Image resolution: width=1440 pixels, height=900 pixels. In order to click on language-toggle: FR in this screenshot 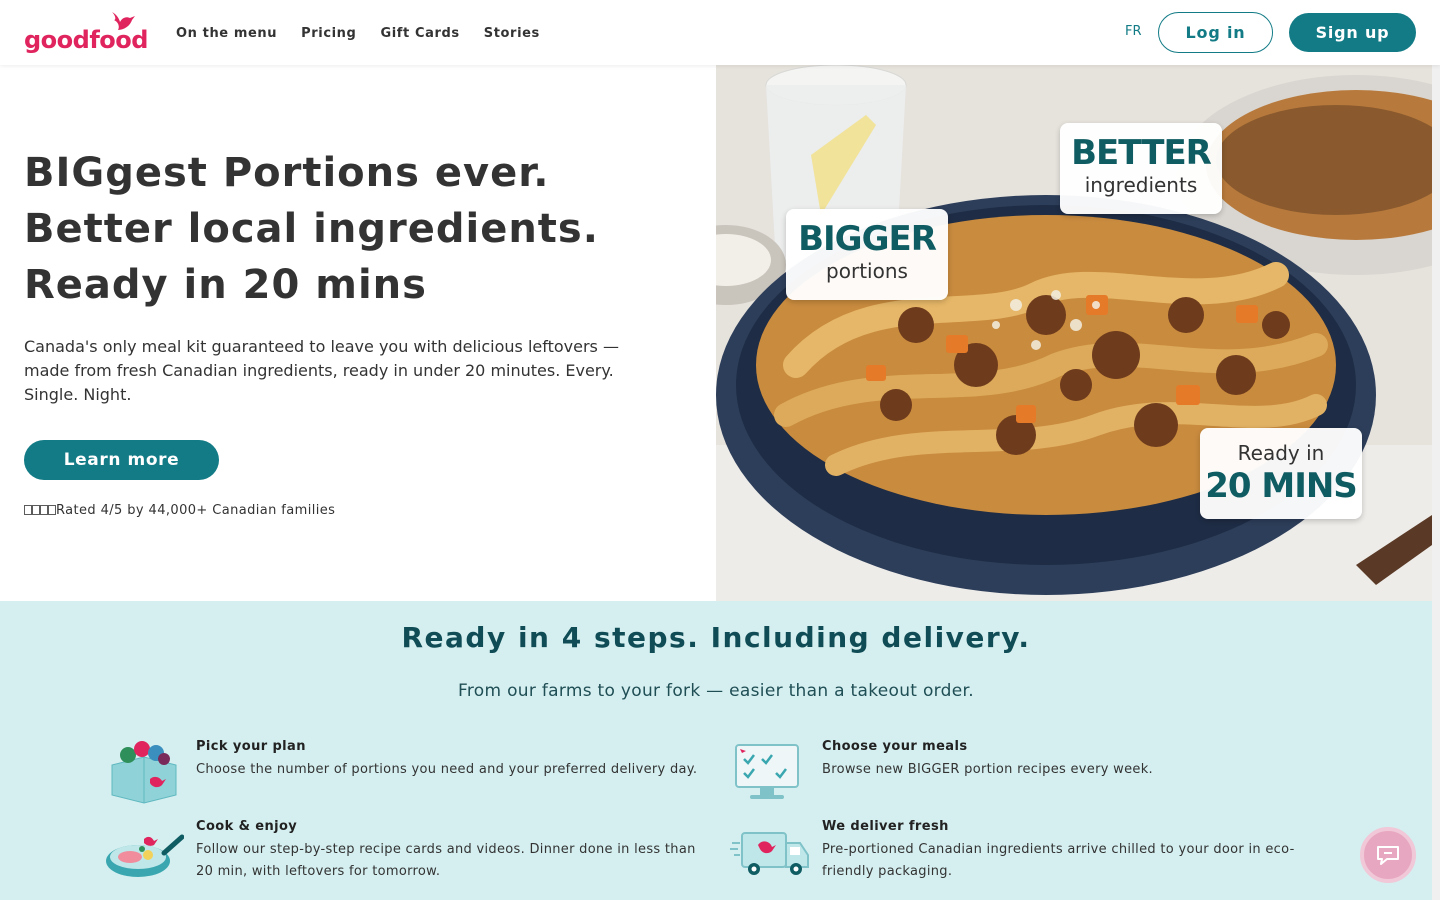, I will do `click(1133, 31)`.